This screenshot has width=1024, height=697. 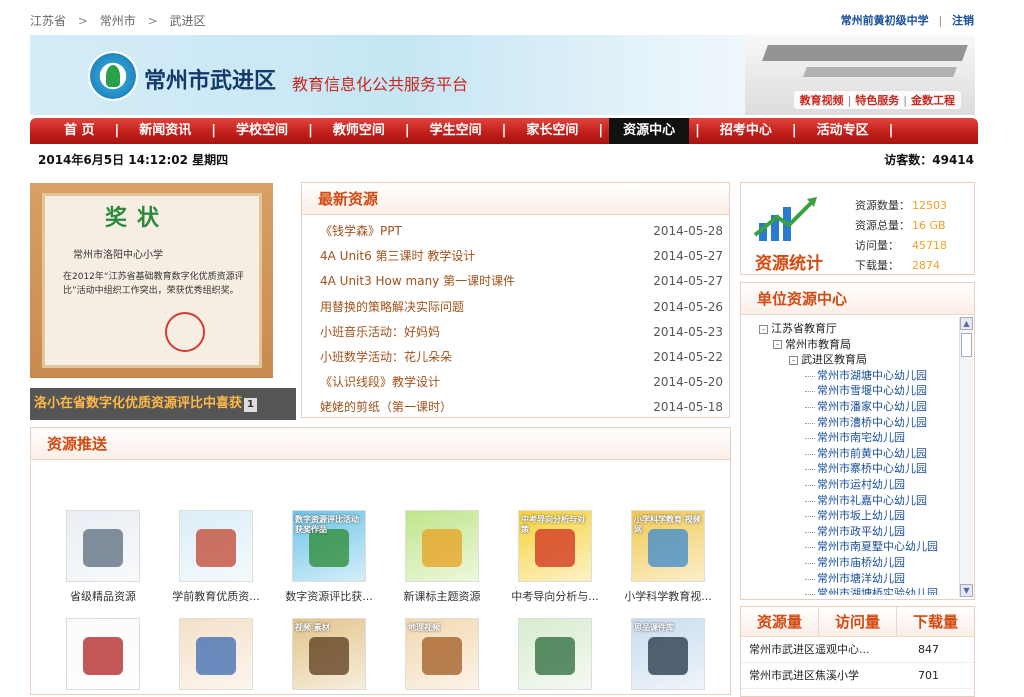 I want to click on resource-tile: 省级精品资源, so click(x=103, y=557).